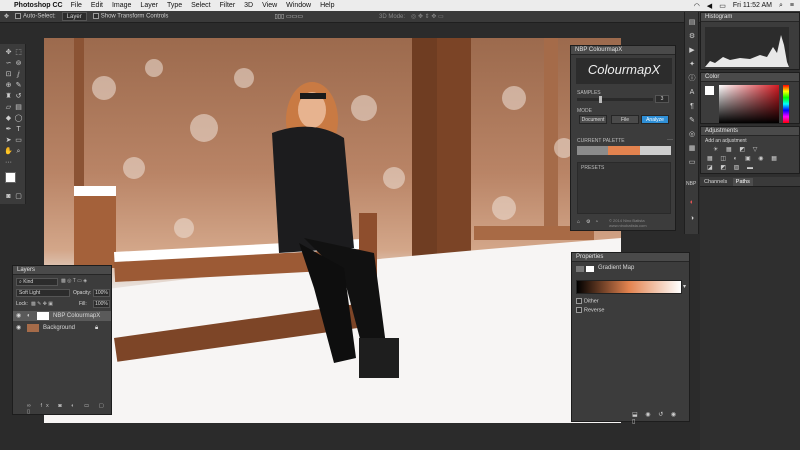 The image size is (800, 450). What do you see at coordinates (43, 293) in the screenshot?
I see `blend-mode-dropdown: Soft Light` at bounding box center [43, 293].